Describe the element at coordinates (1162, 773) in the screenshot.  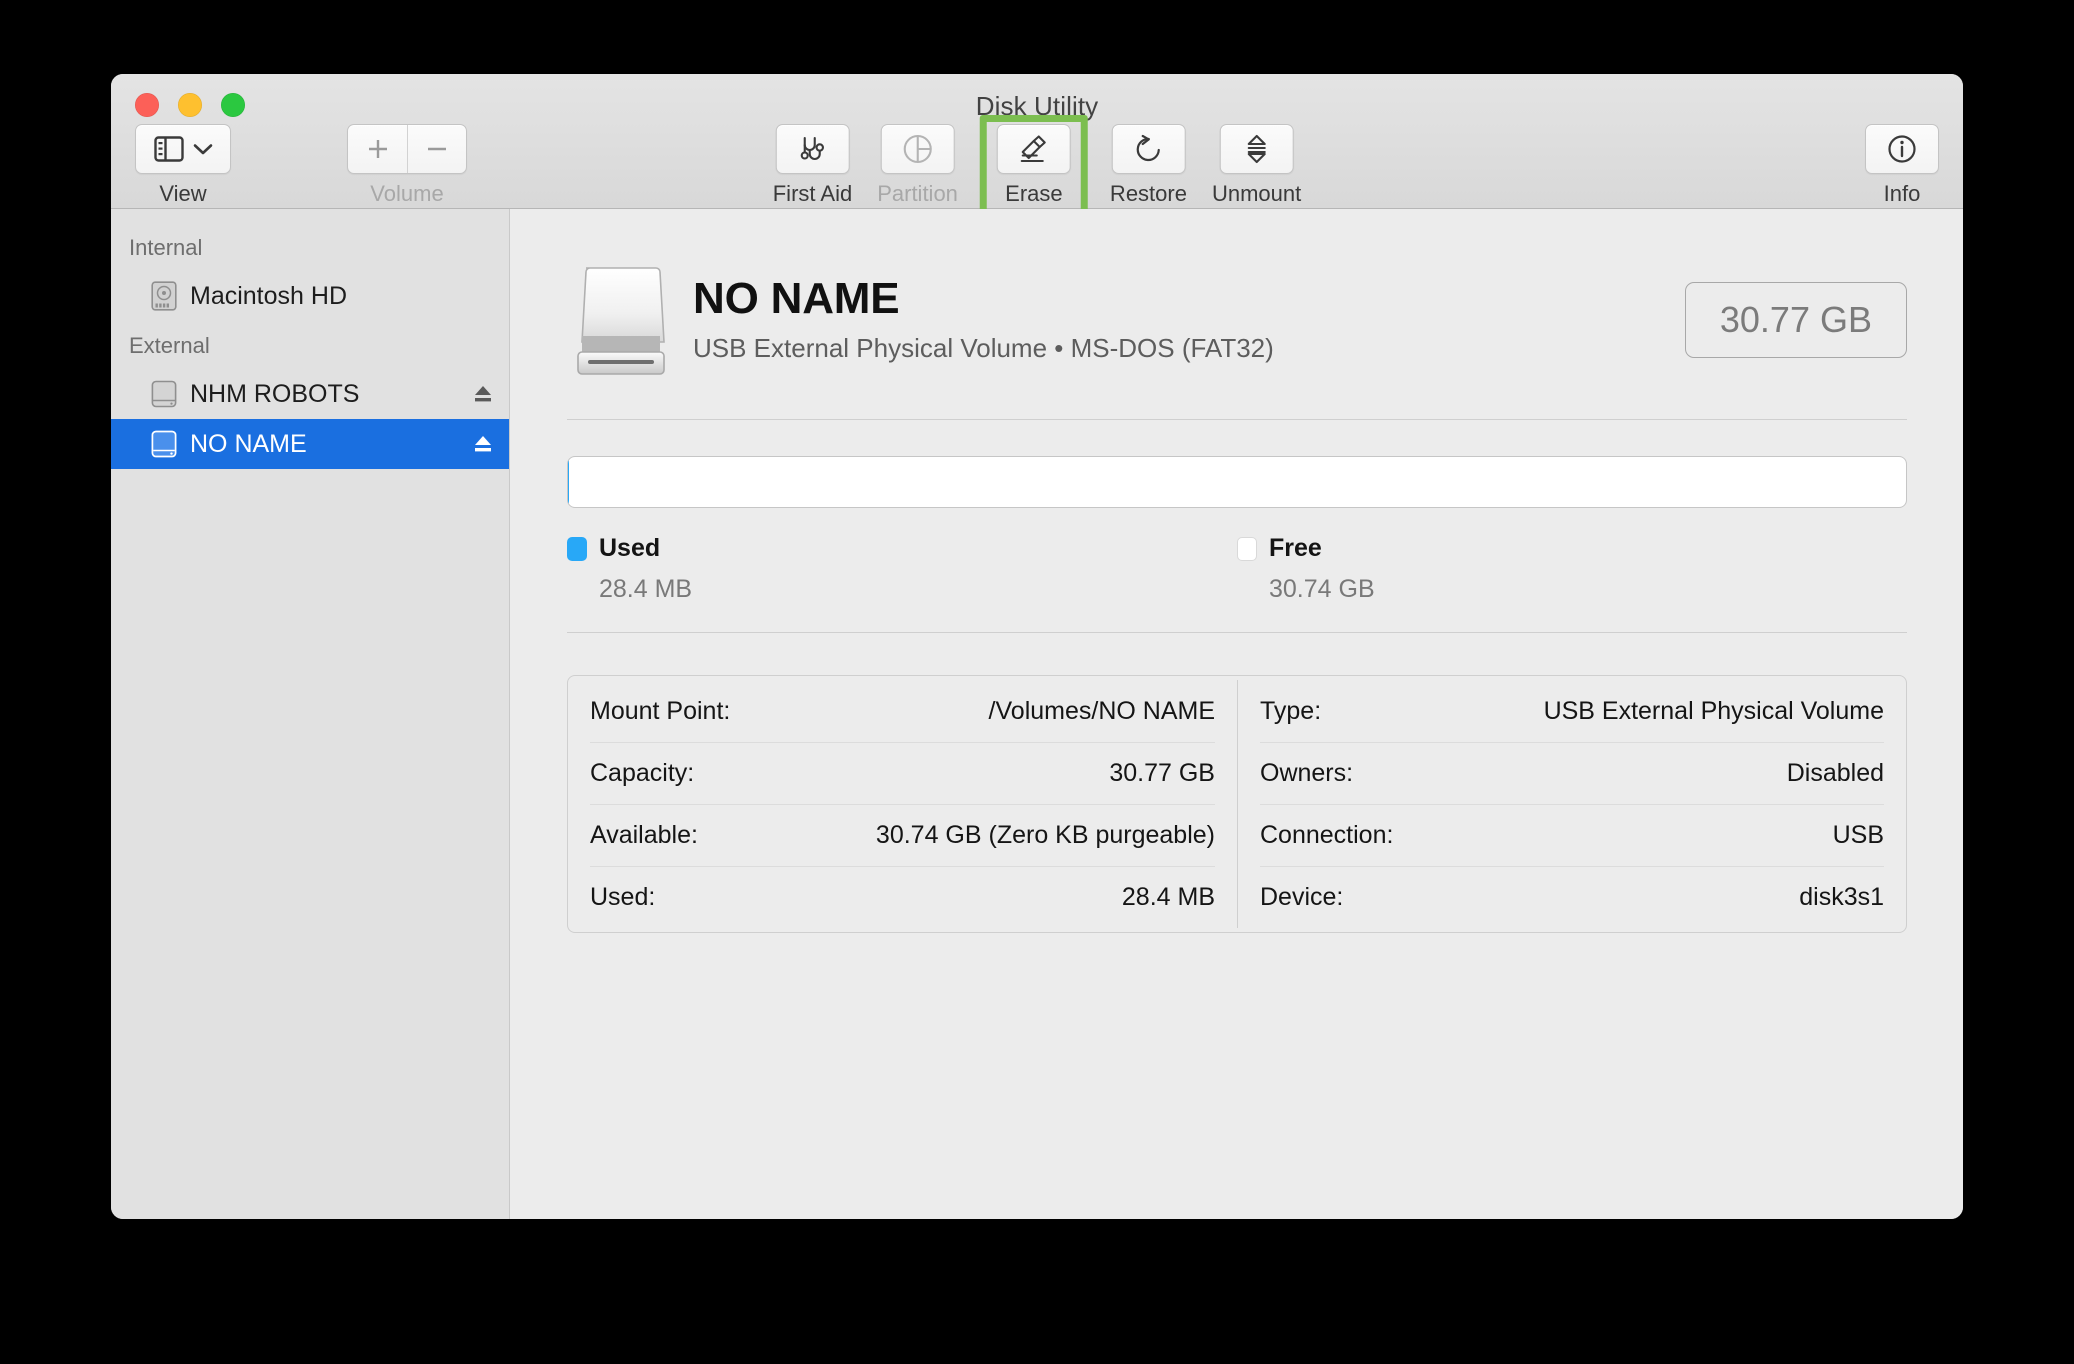
I see `detail-value: 30.77 GB` at that location.